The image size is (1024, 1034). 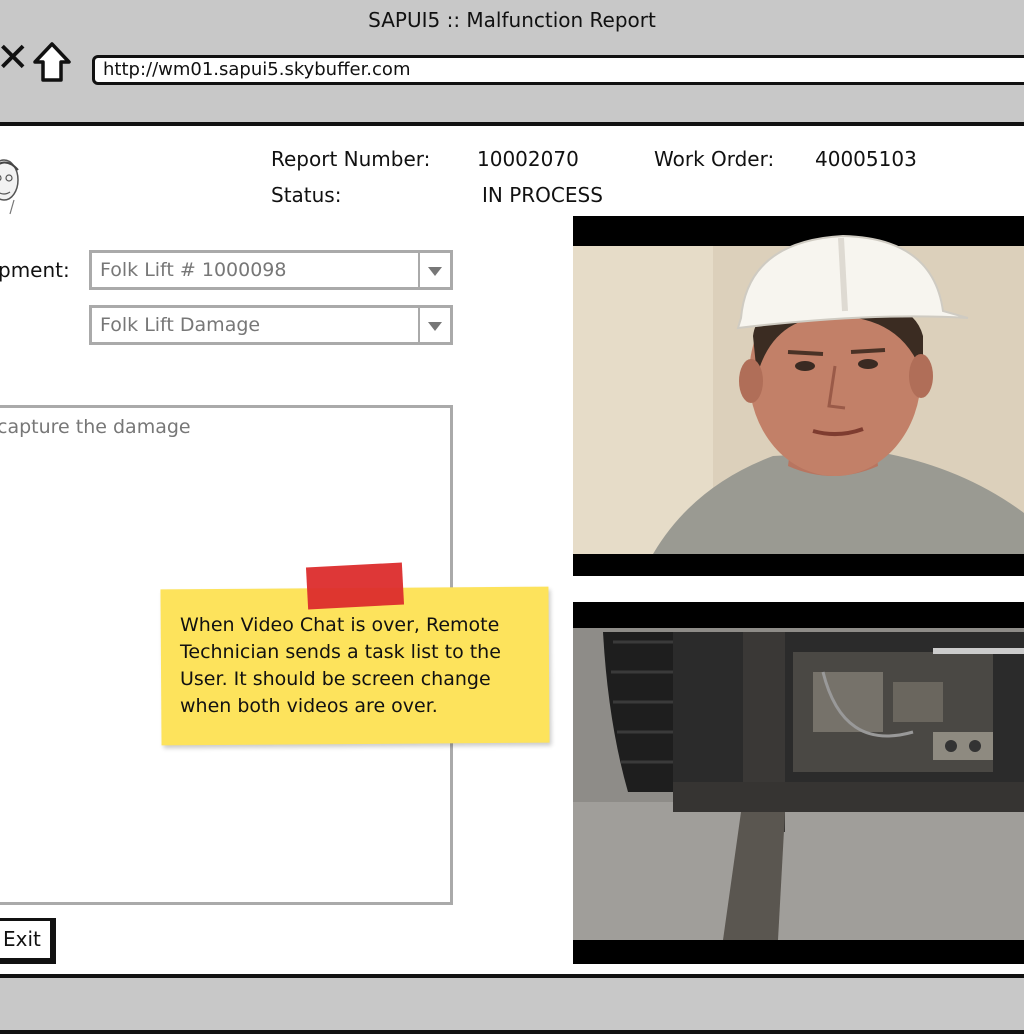 What do you see at coordinates (512, 20) in the screenshot?
I see `window-title: SAPUI5 :: Malfunction Report` at bounding box center [512, 20].